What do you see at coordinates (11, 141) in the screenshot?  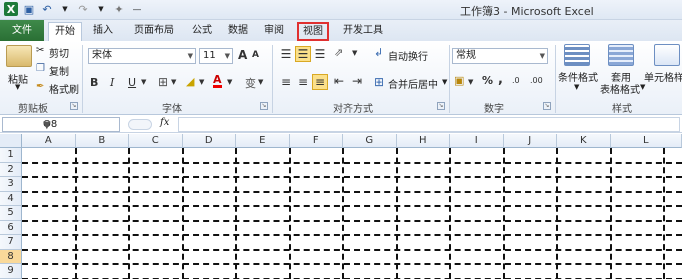 I see `select-all-corner` at bounding box center [11, 141].